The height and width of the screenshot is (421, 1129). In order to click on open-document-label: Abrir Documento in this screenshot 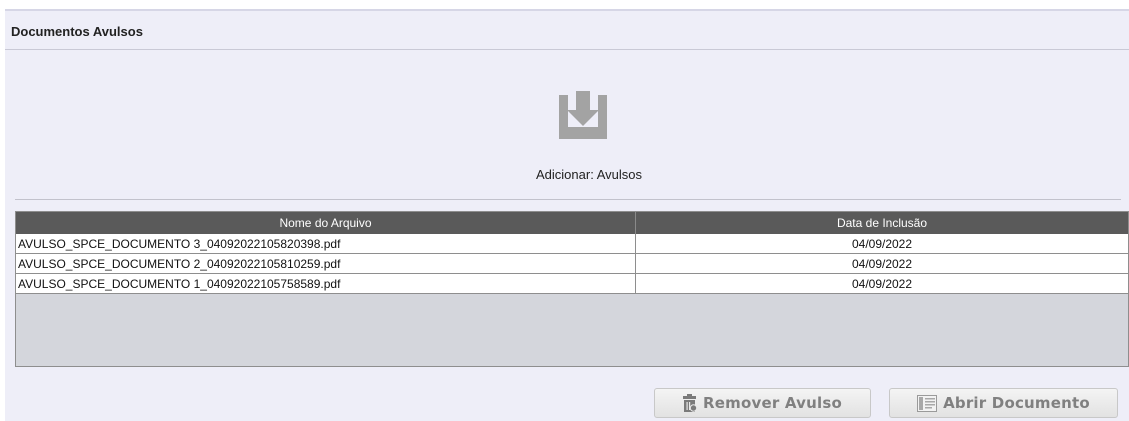, I will do `click(1016, 403)`.